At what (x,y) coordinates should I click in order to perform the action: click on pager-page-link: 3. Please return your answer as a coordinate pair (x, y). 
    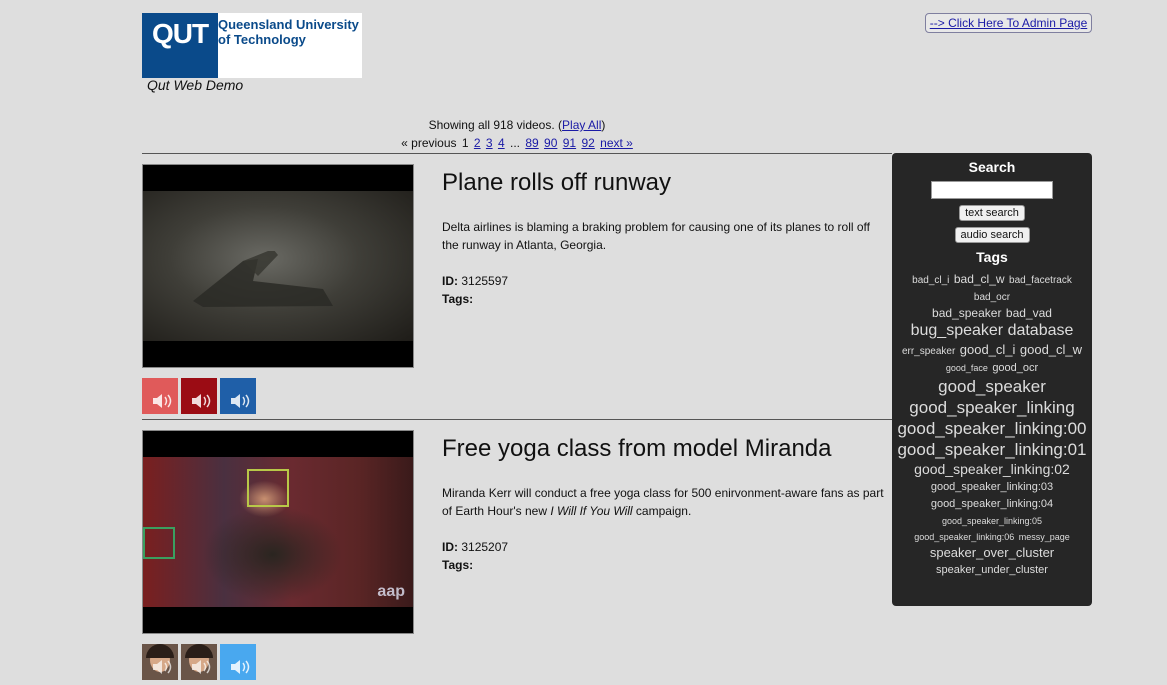
    Looking at the image, I should click on (489, 143).